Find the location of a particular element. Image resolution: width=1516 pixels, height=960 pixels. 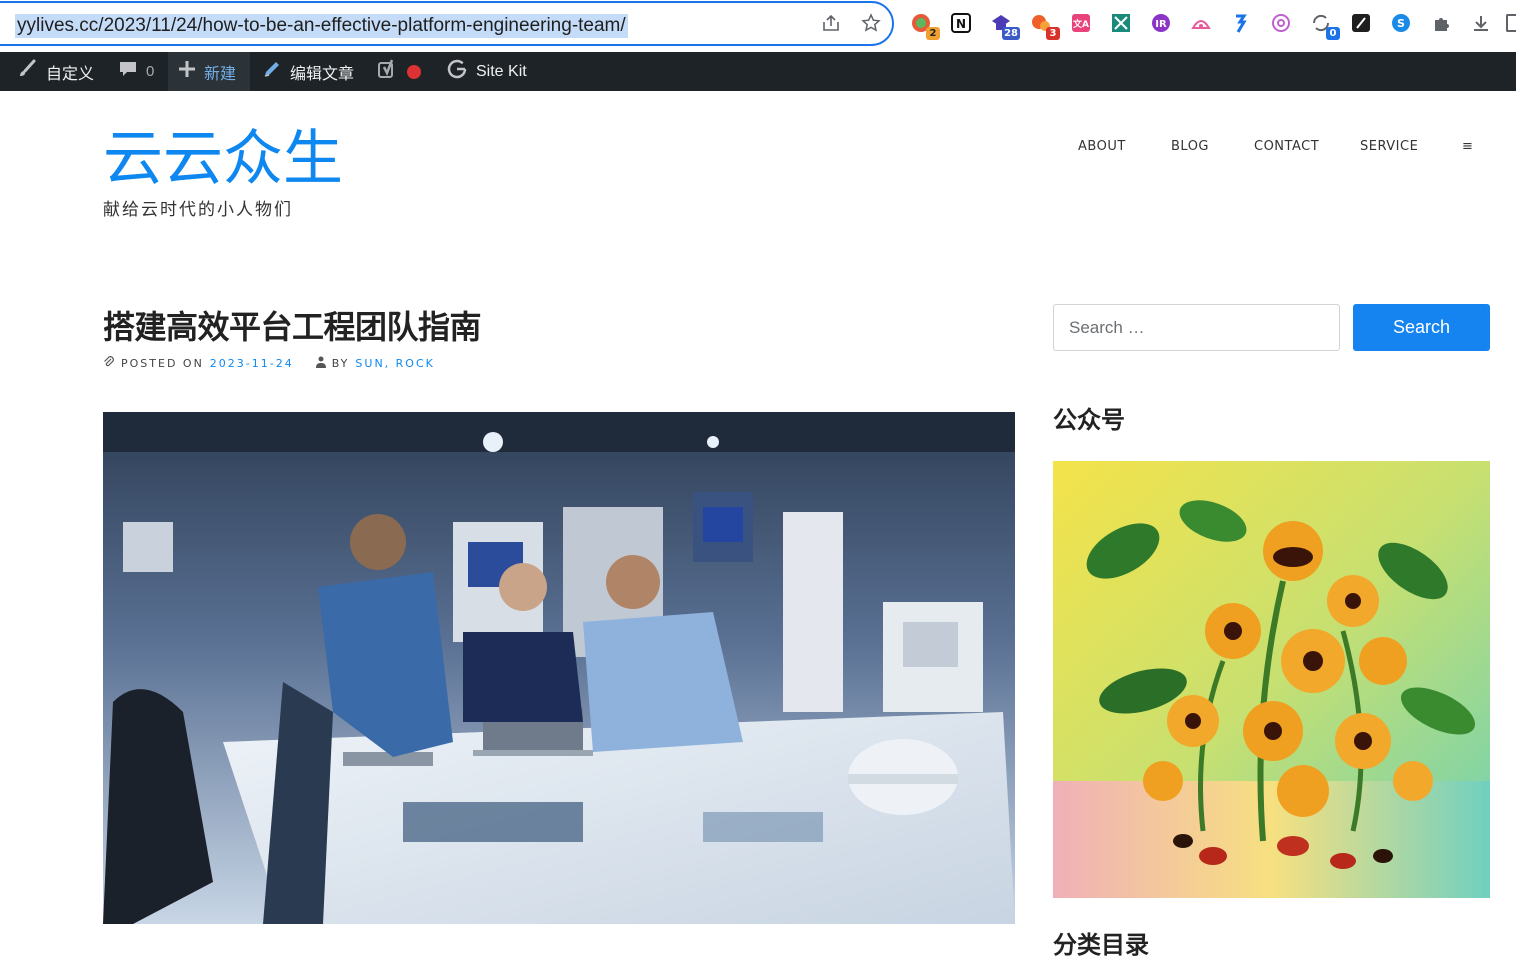

extension-14-icon: S is located at coordinates (1401, 23).